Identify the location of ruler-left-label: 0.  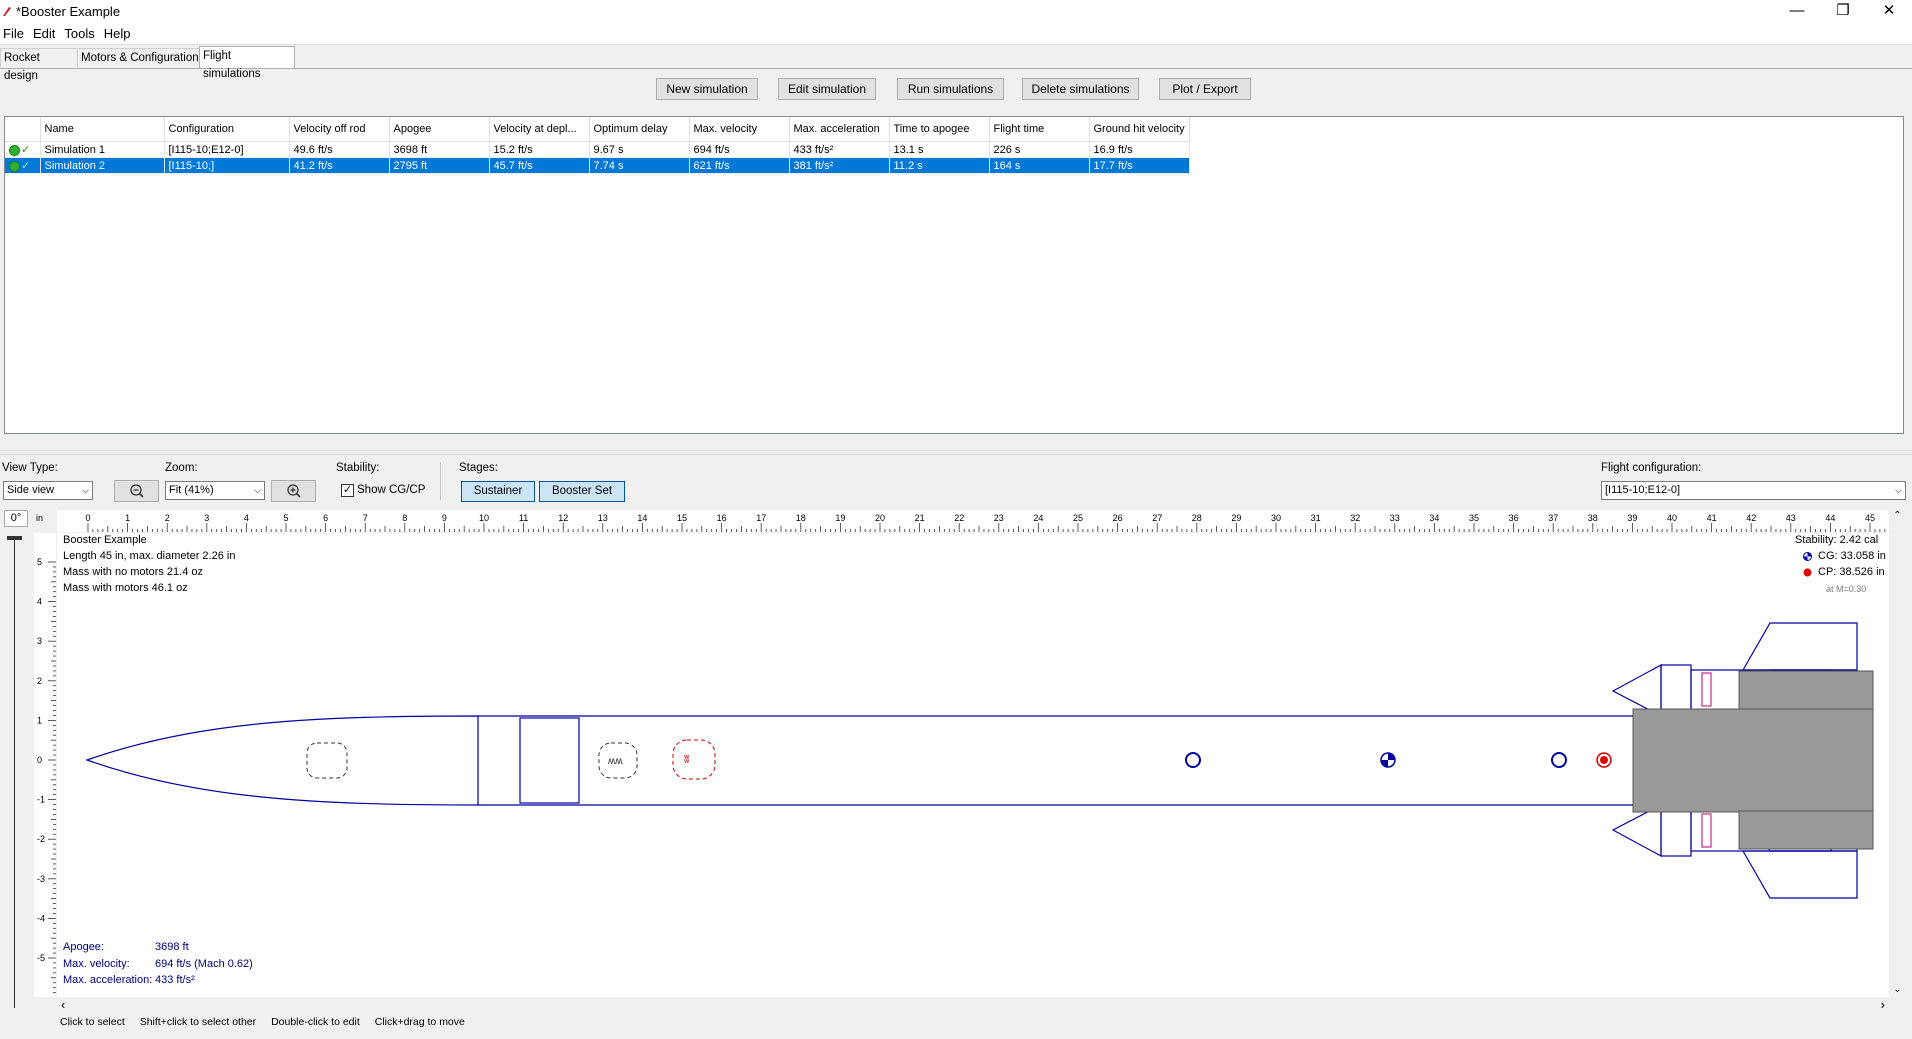
(39, 760).